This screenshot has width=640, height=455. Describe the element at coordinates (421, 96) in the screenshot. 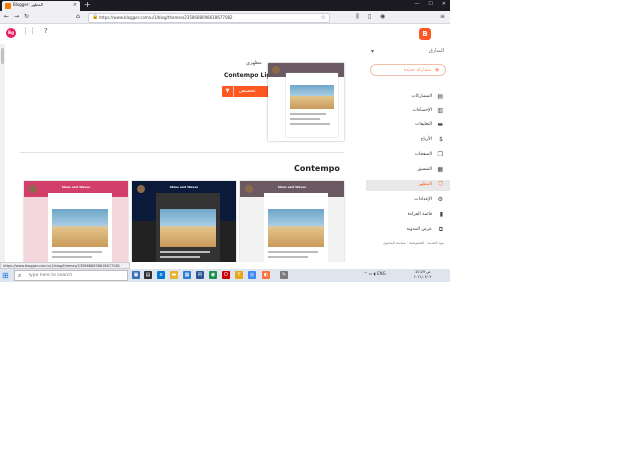

I see `sidebar-item-label: المشاركات` at that location.